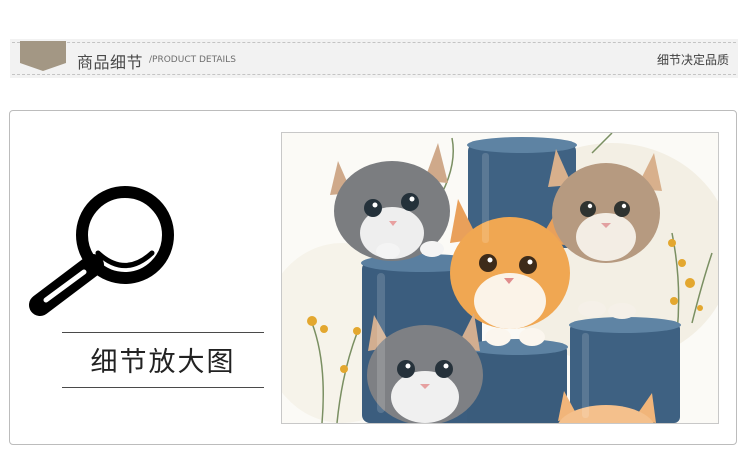 This screenshot has height=457, width=750. What do you see at coordinates (163, 387) in the screenshot?
I see `label-divider-bottom` at bounding box center [163, 387].